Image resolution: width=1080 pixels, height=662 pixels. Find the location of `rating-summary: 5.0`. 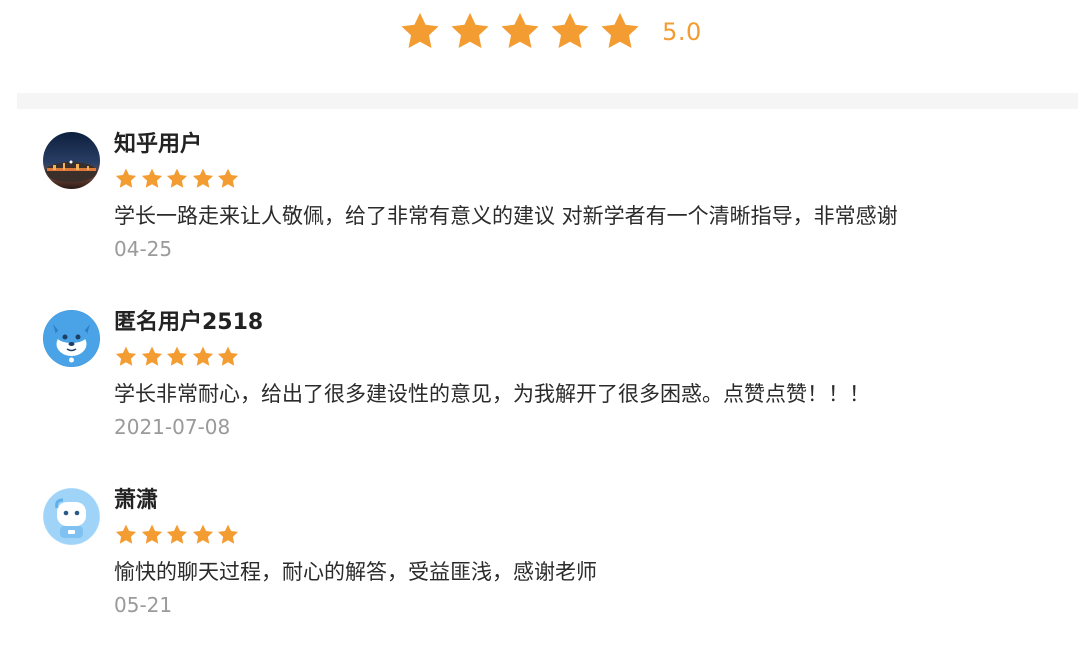

rating-summary: 5.0 is located at coordinates (540, 32).